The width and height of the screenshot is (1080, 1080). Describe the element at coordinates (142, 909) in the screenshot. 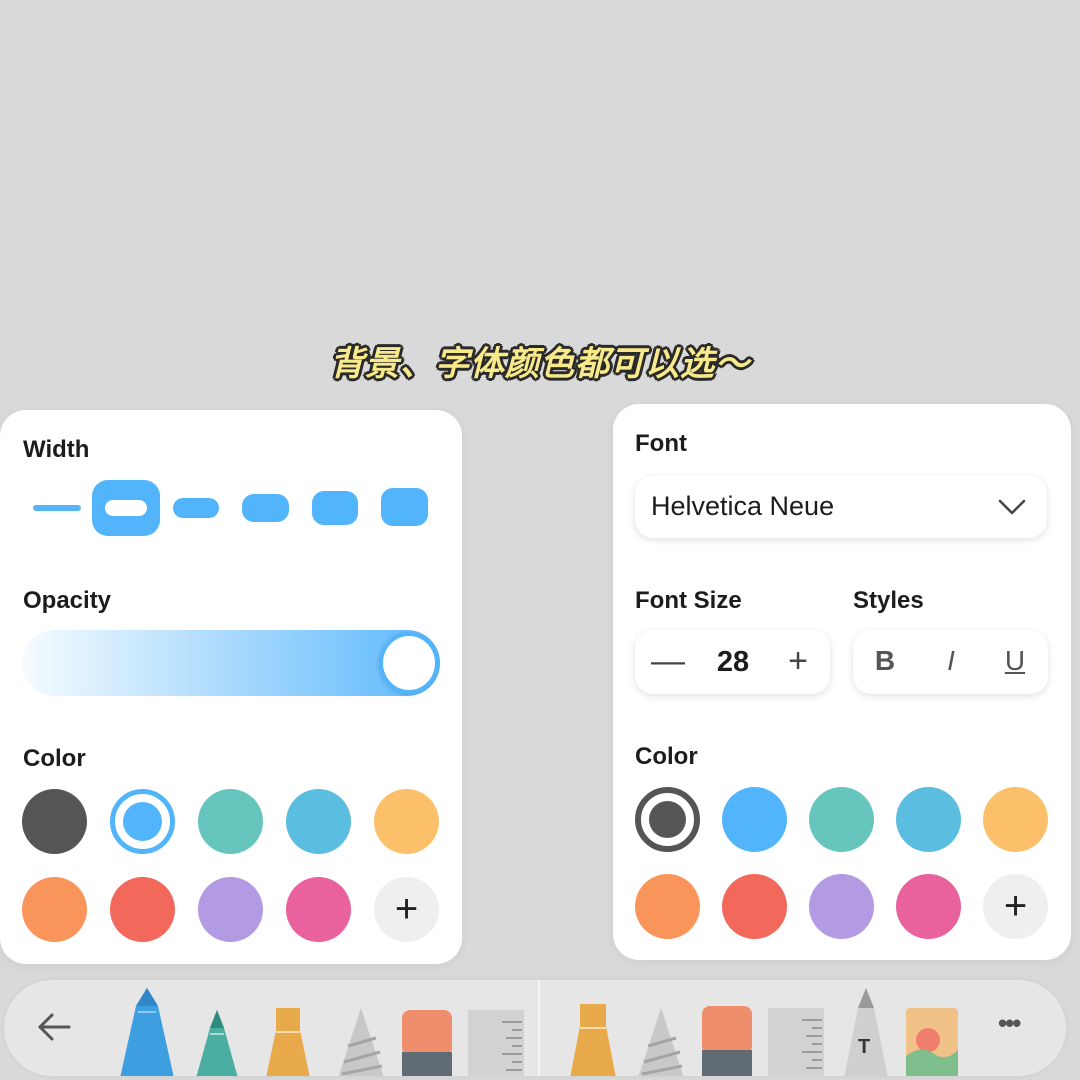

I see `color-swatch-red` at that location.